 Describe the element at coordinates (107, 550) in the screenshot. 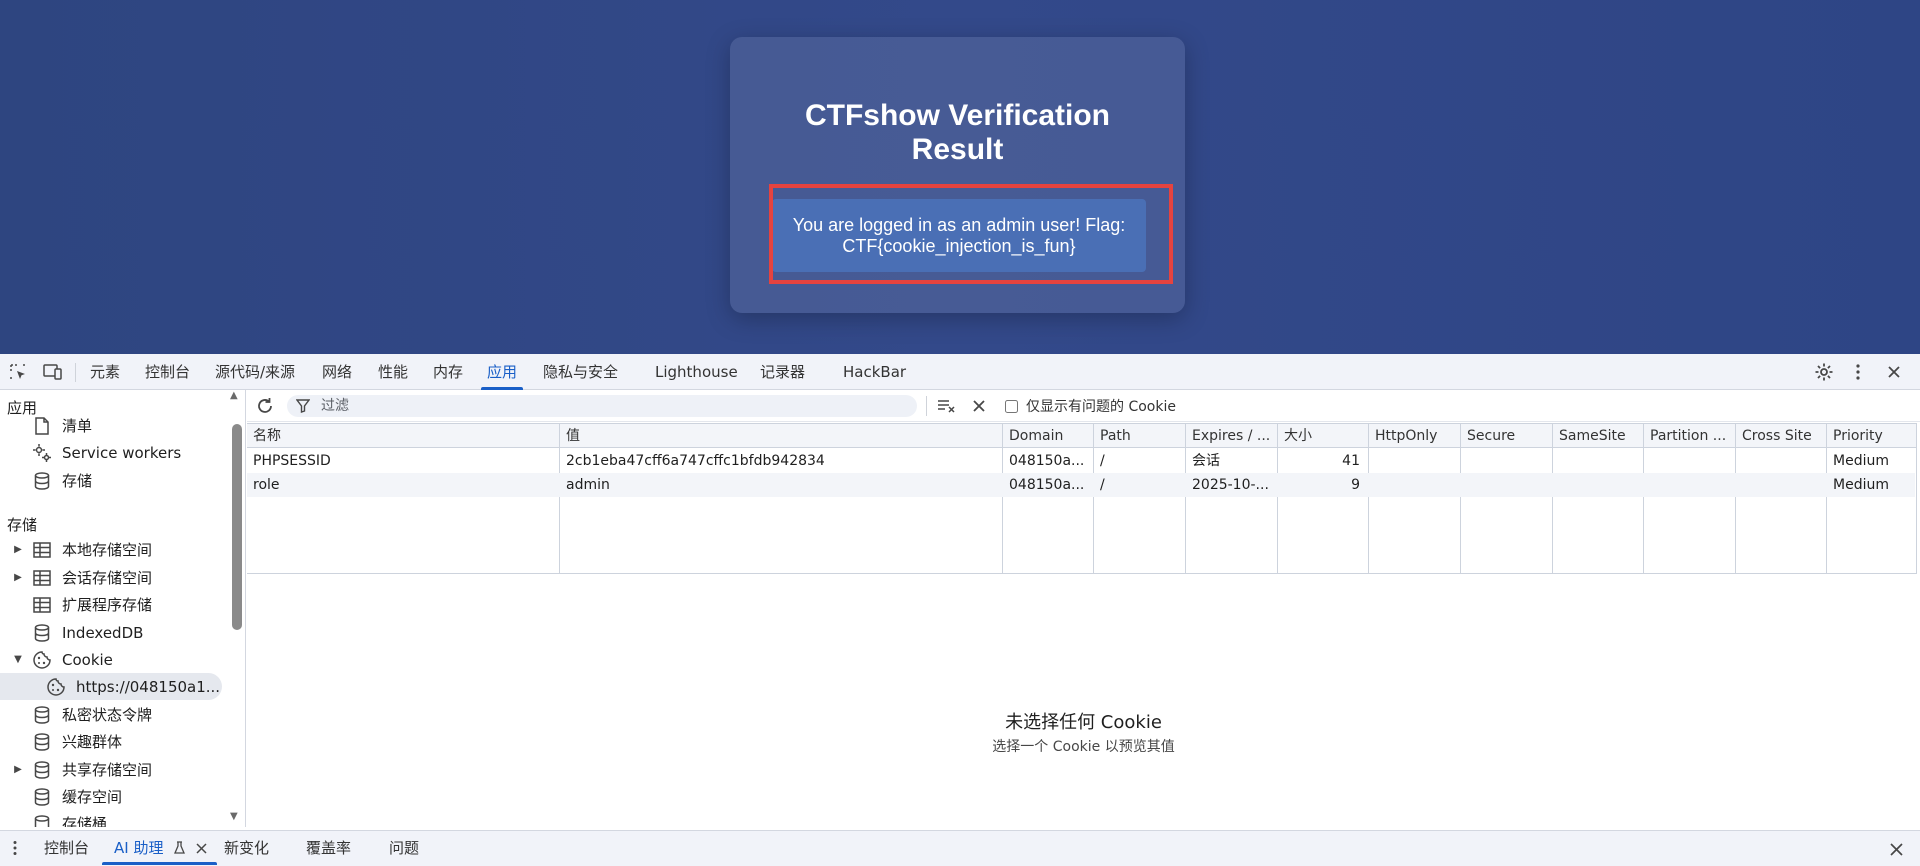

I see `sidebar-item-label: 本地存储空间` at that location.